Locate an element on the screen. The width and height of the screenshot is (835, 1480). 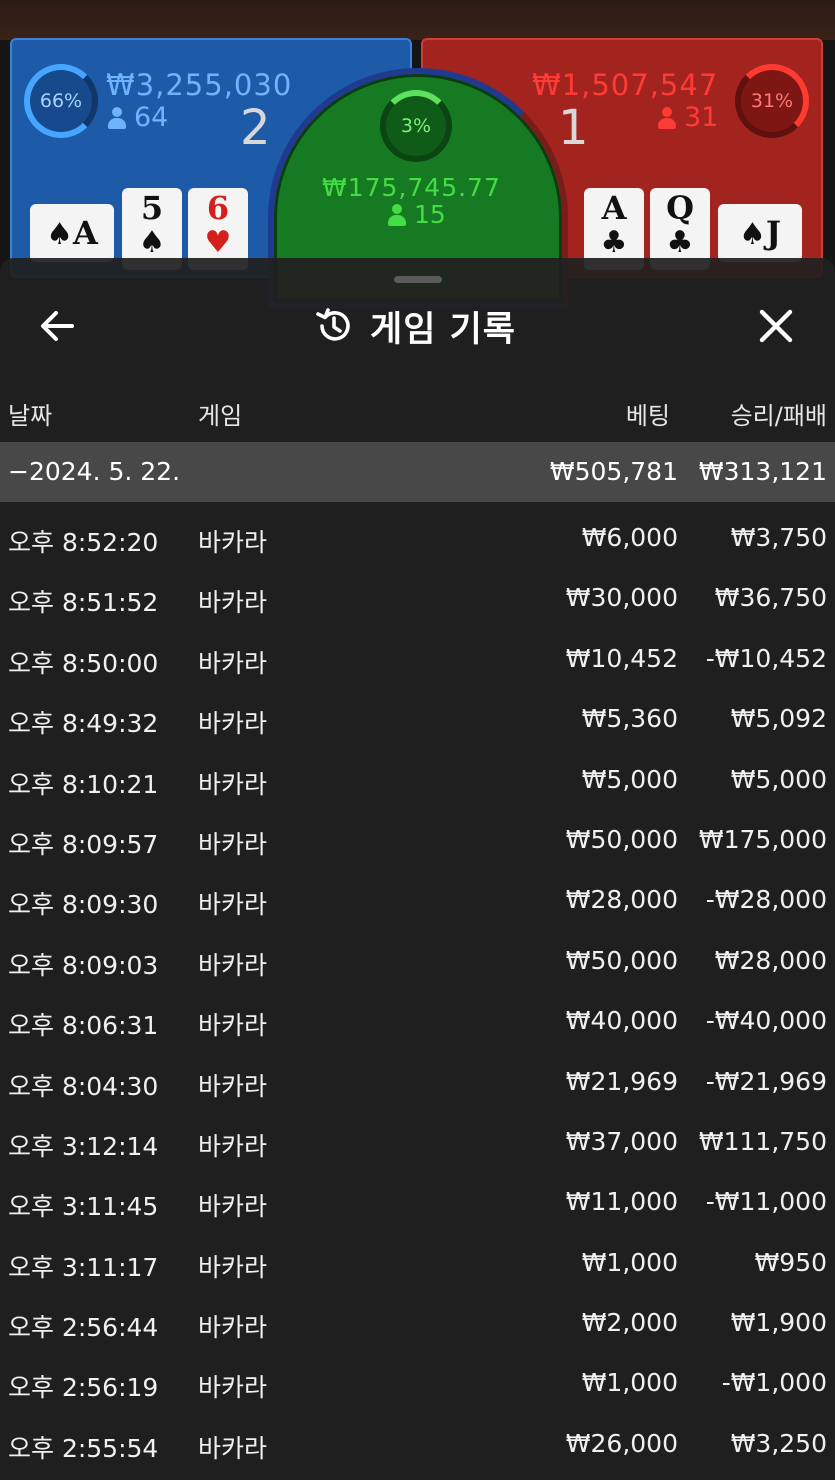
tie-percent: 3% is located at coordinates (416, 126).